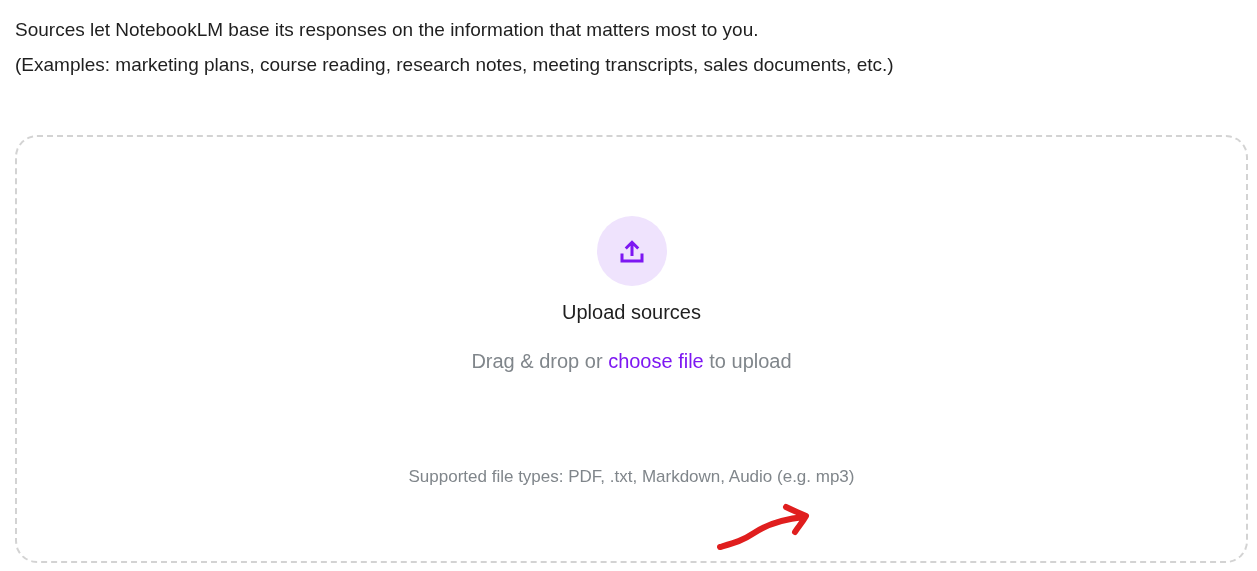 This screenshot has width=1257, height=571. Describe the element at coordinates (631, 312) in the screenshot. I see `upload-title: Upload sources` at that location.